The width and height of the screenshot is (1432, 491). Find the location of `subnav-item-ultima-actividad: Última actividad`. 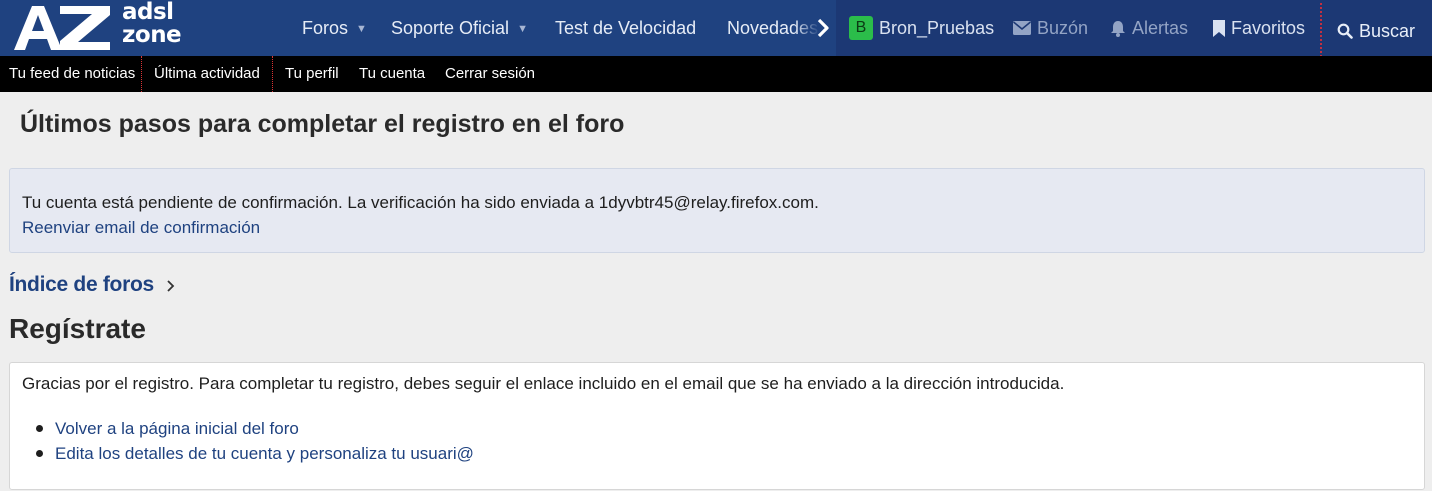

subnav-item-ultima-actividad: Última actividad is located at coordinates (207, 74).